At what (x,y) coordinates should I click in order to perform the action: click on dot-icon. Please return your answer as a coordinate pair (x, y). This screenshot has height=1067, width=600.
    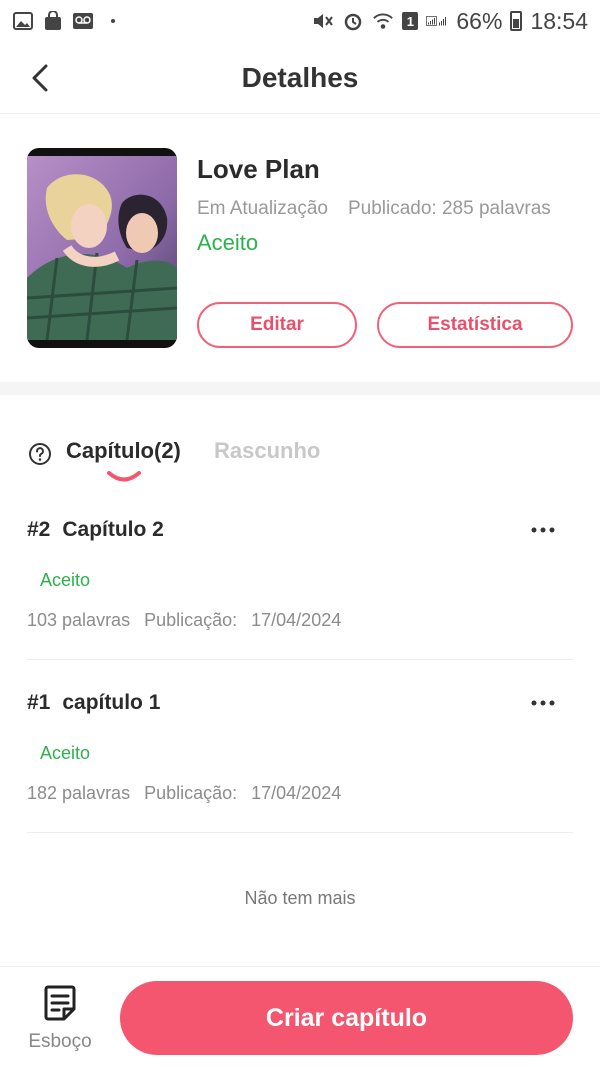
    Looking at the image, I should click on (113, 21).